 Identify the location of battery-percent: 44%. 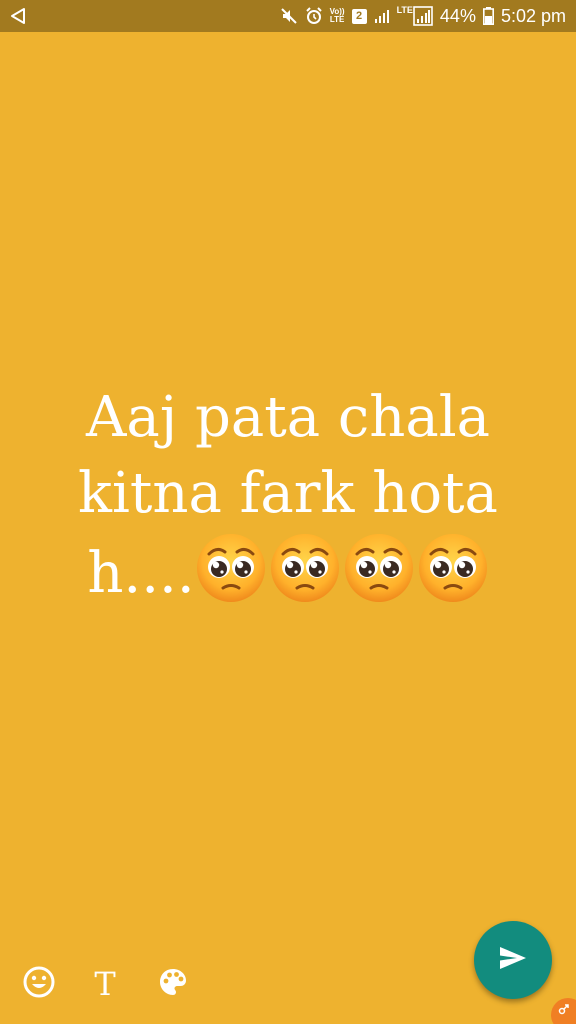
(457, 15).